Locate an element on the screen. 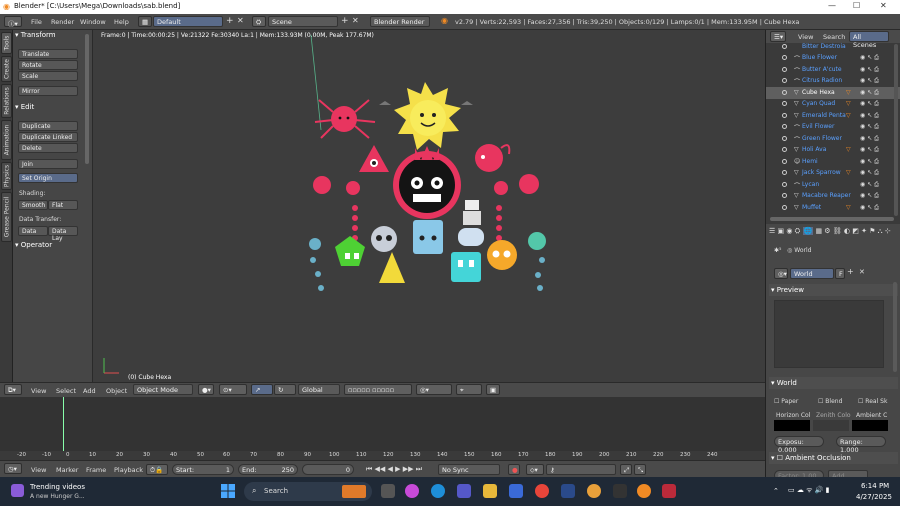 The width and height of the screenshot is (900, 506). duplicate-linked-button: Duplicate Linked is located at coordinates (48, 137).